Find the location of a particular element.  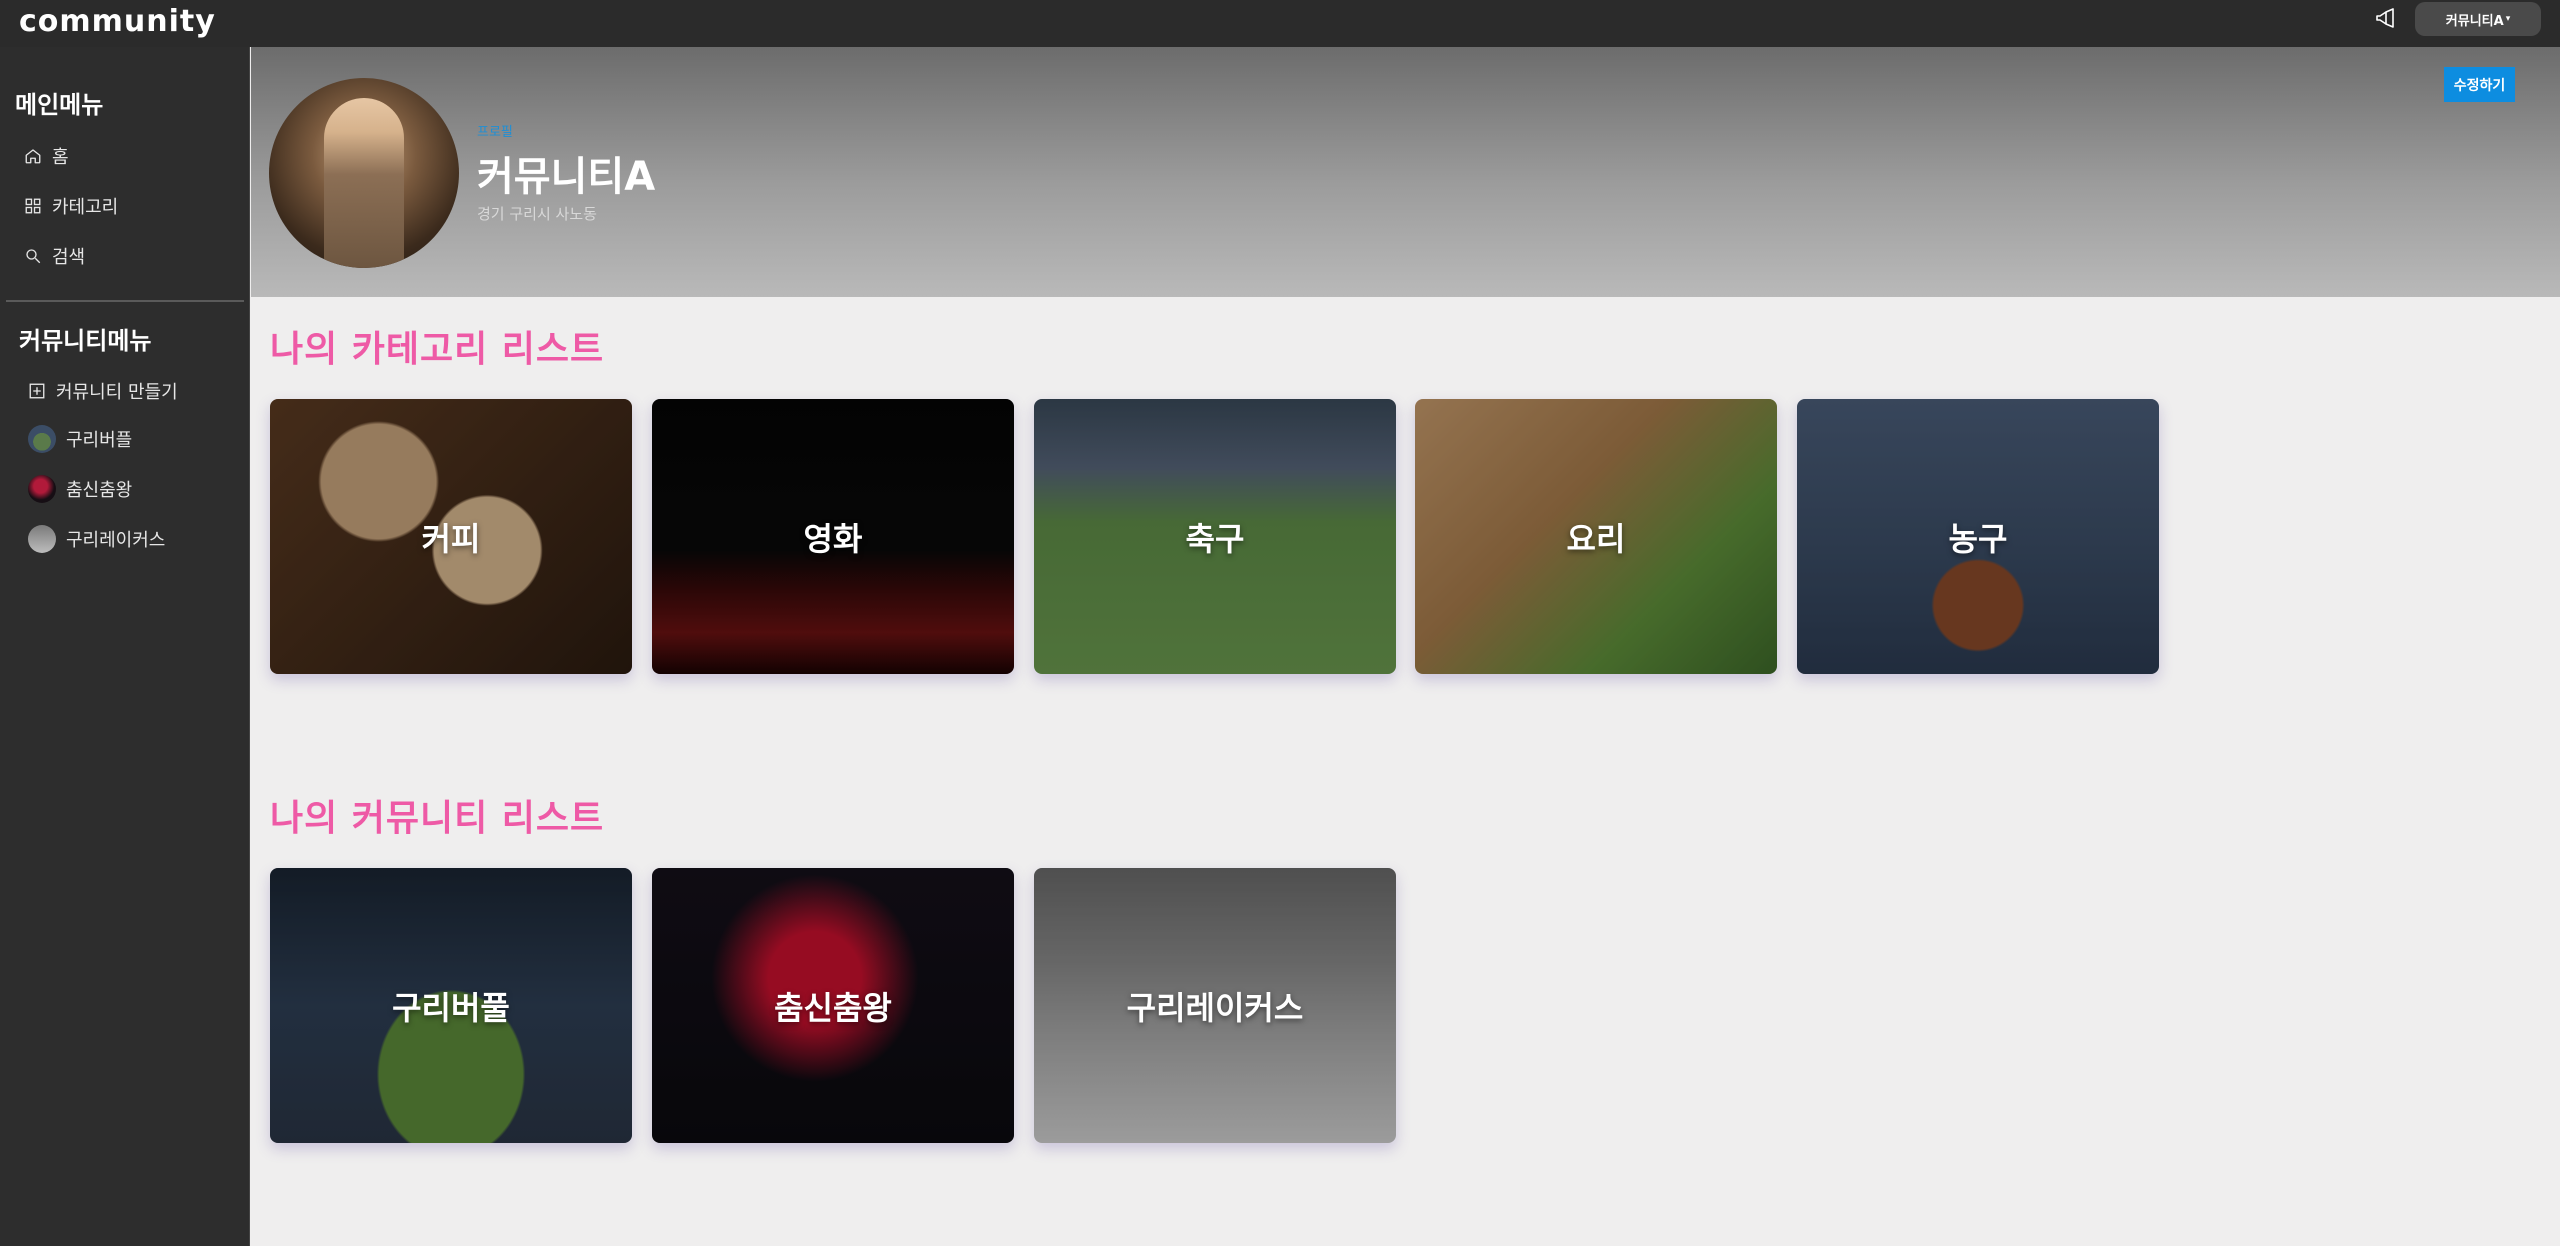

sidebar-divider is located at coordinates (125, 301).